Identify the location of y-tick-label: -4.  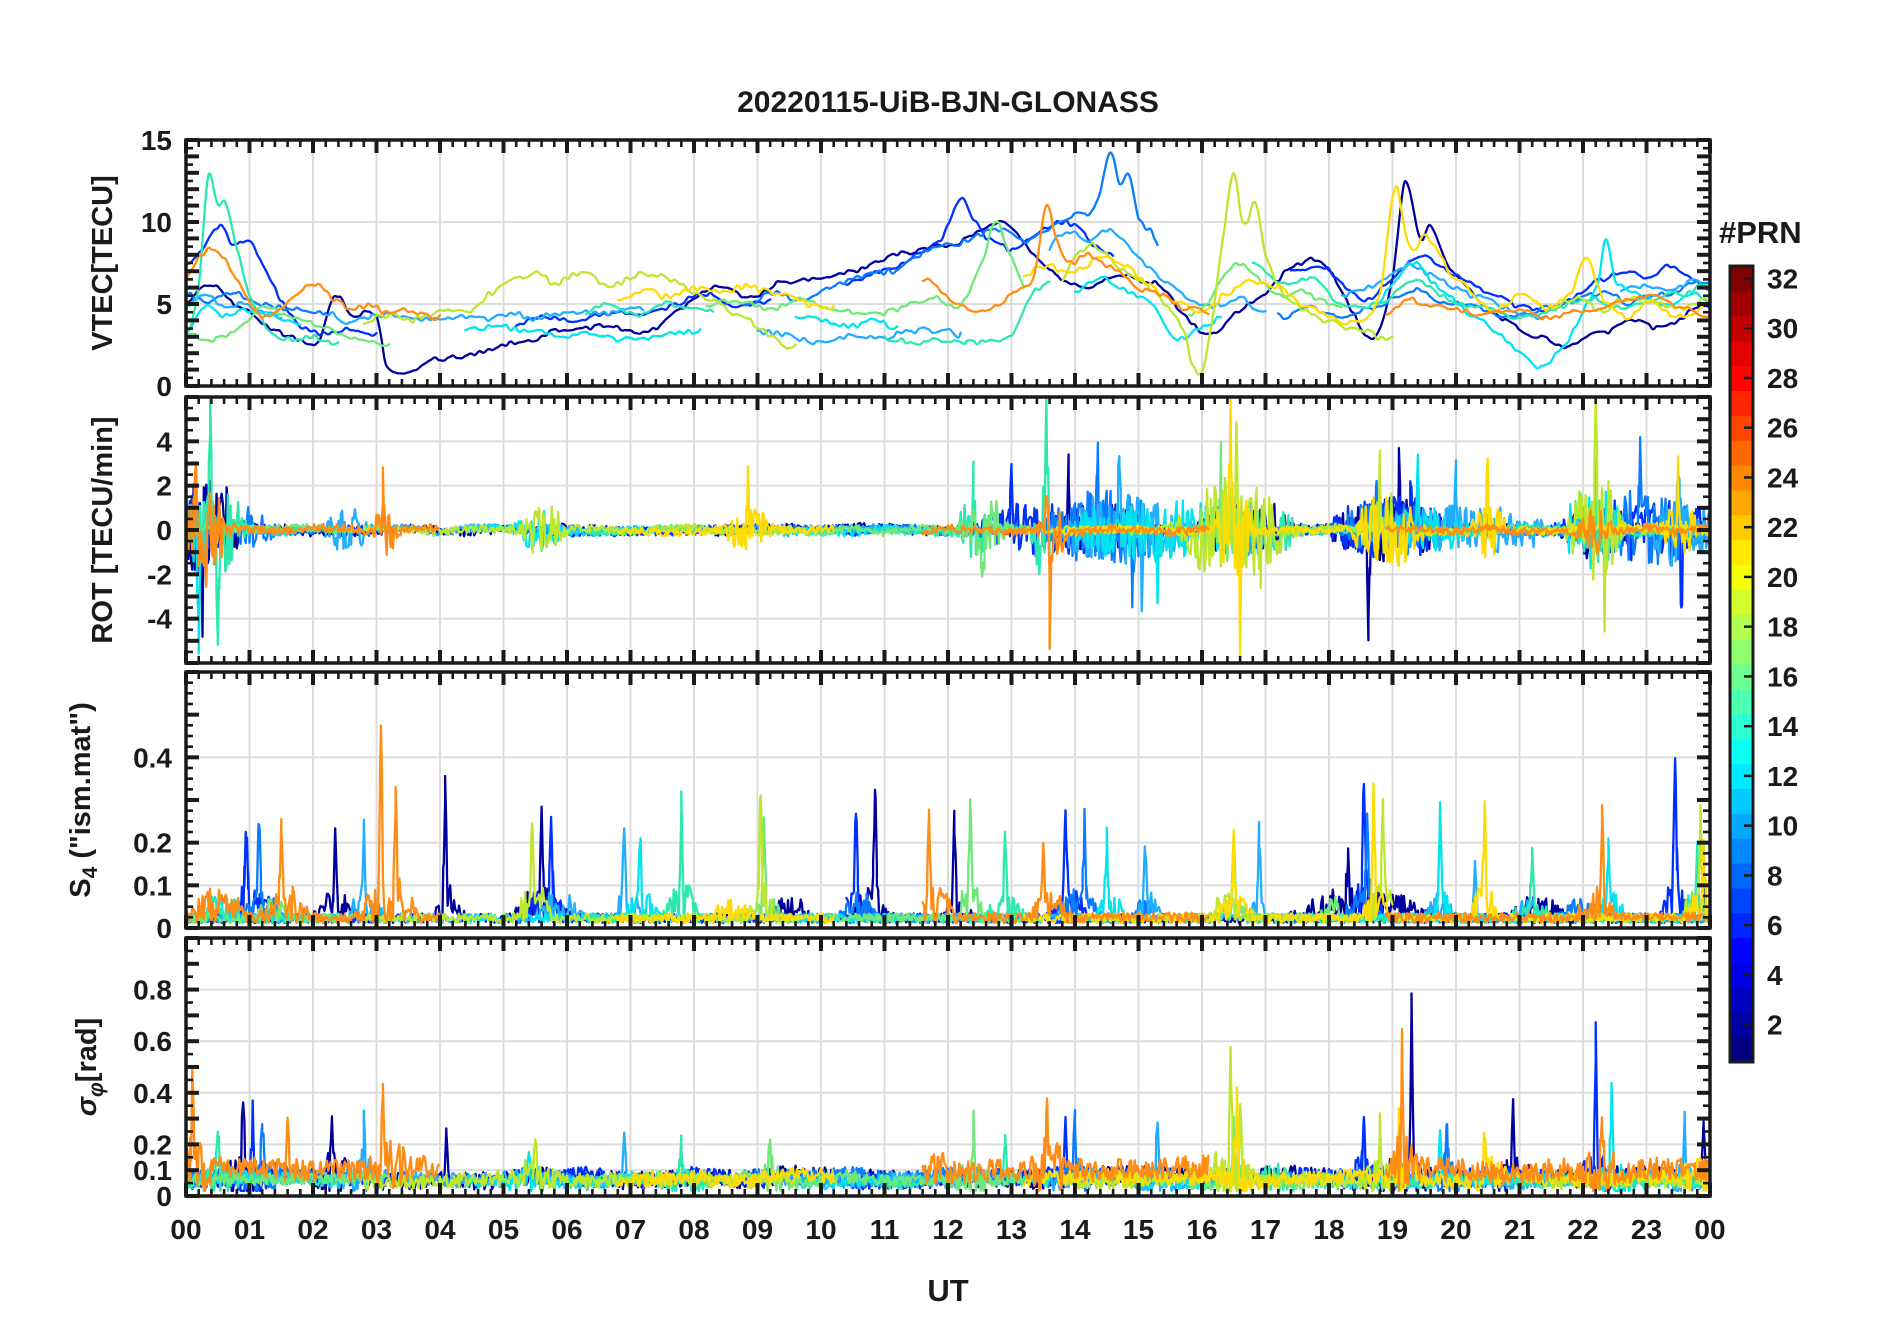
(159, 619).